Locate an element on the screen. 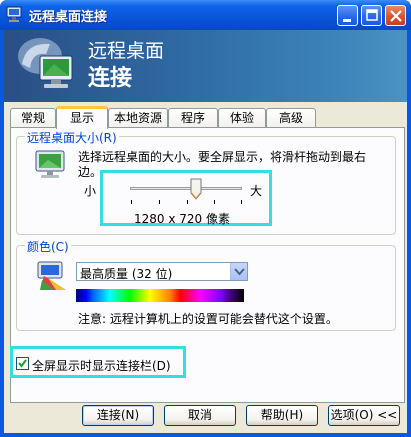  tab-display: 显示 is located at coordinates (82, 117).